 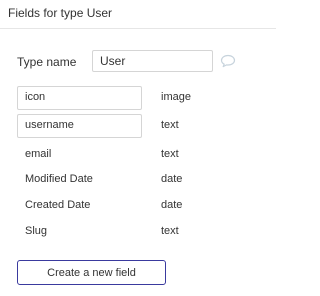 I want to click on field-name: Modified Date, so click(x=59, y=179).